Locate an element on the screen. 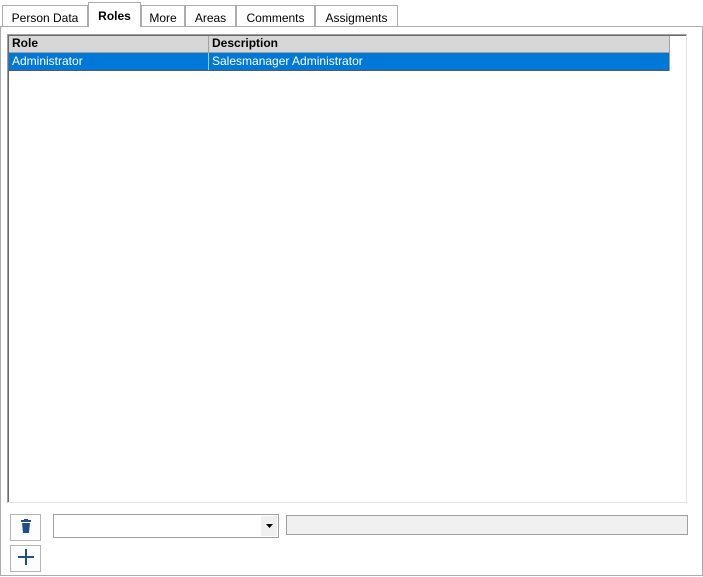 Image resolution: width=703 pixels, height=577 pixels. column-header-role: Role is located at coordinates (109, 44).